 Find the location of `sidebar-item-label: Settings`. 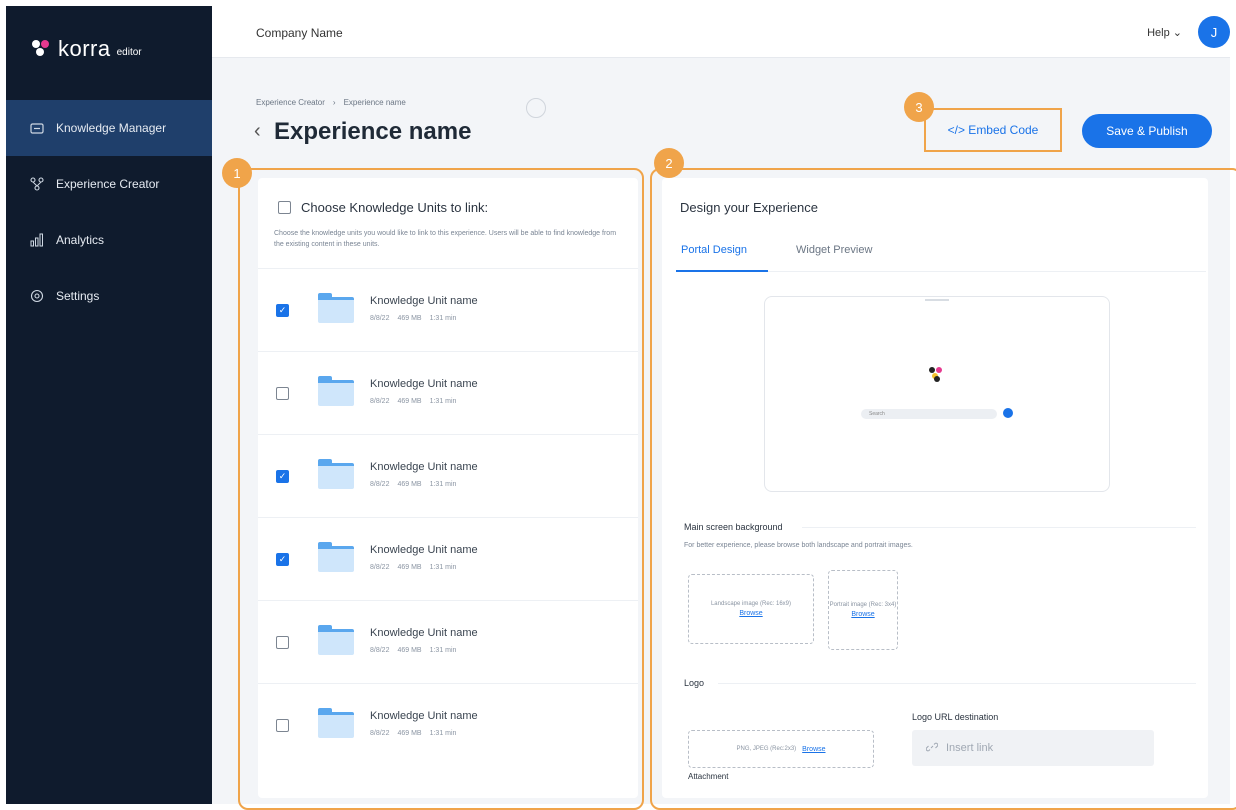

sidebar-item-label: Settings is located at coordinates (78, 296).